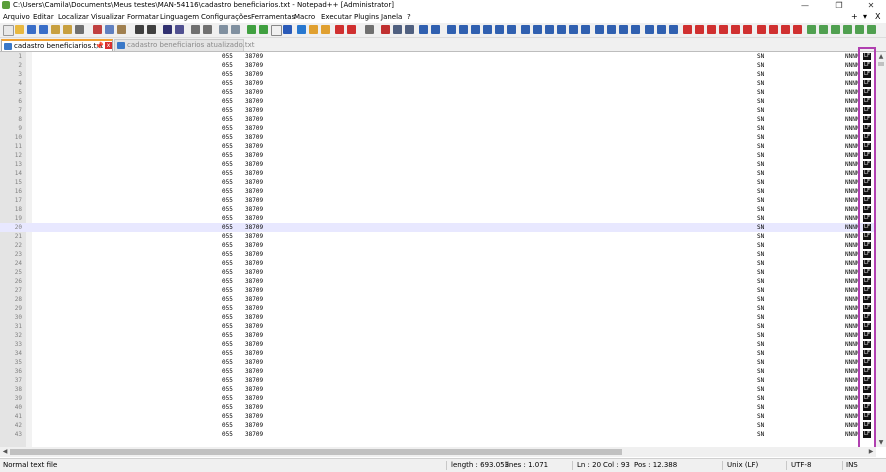 Image resolution: width=886 pixels, height=472 pixels. What do you see at coordinates (19, 29) in the screenshot?
I see `open-file-icon` at bounding box center [19, 29].